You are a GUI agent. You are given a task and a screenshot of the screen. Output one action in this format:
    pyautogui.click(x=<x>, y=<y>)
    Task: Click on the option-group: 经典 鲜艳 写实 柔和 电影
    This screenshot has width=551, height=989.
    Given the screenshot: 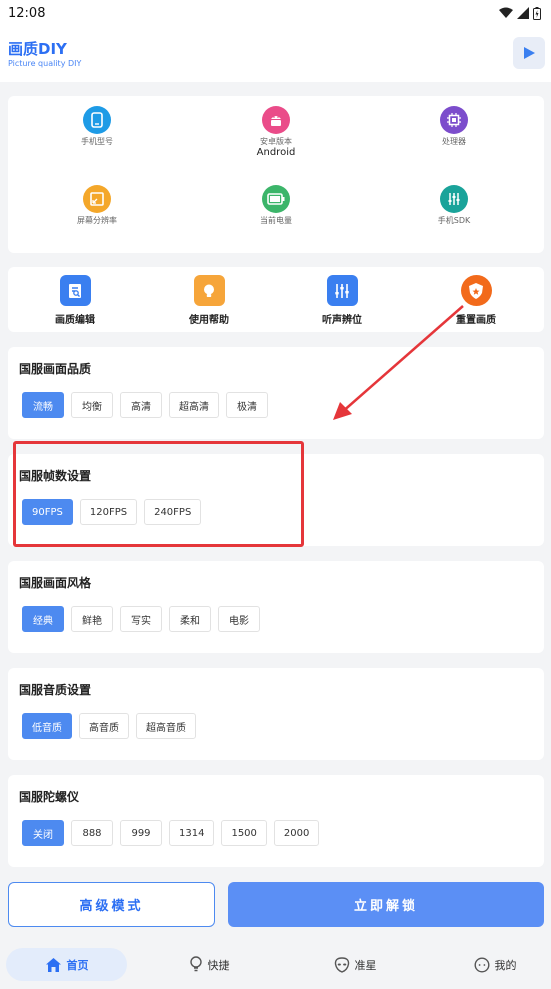 What is the action you would take?
    pyautogui.click(x=141, y=619)
    